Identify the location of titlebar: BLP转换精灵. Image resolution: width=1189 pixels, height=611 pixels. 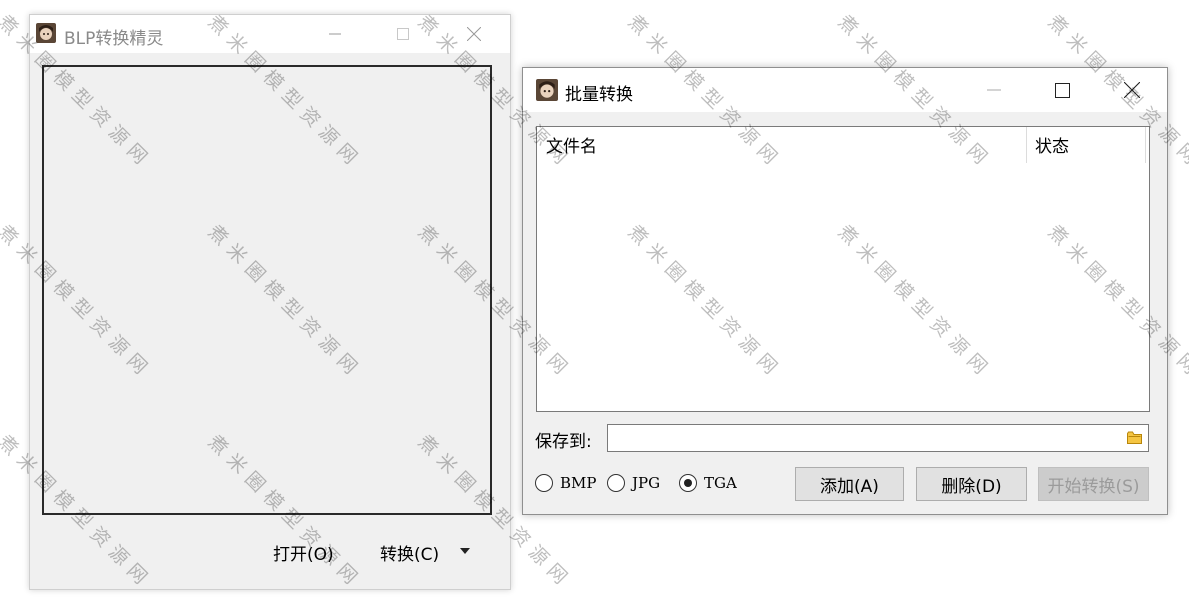
(270, 34).